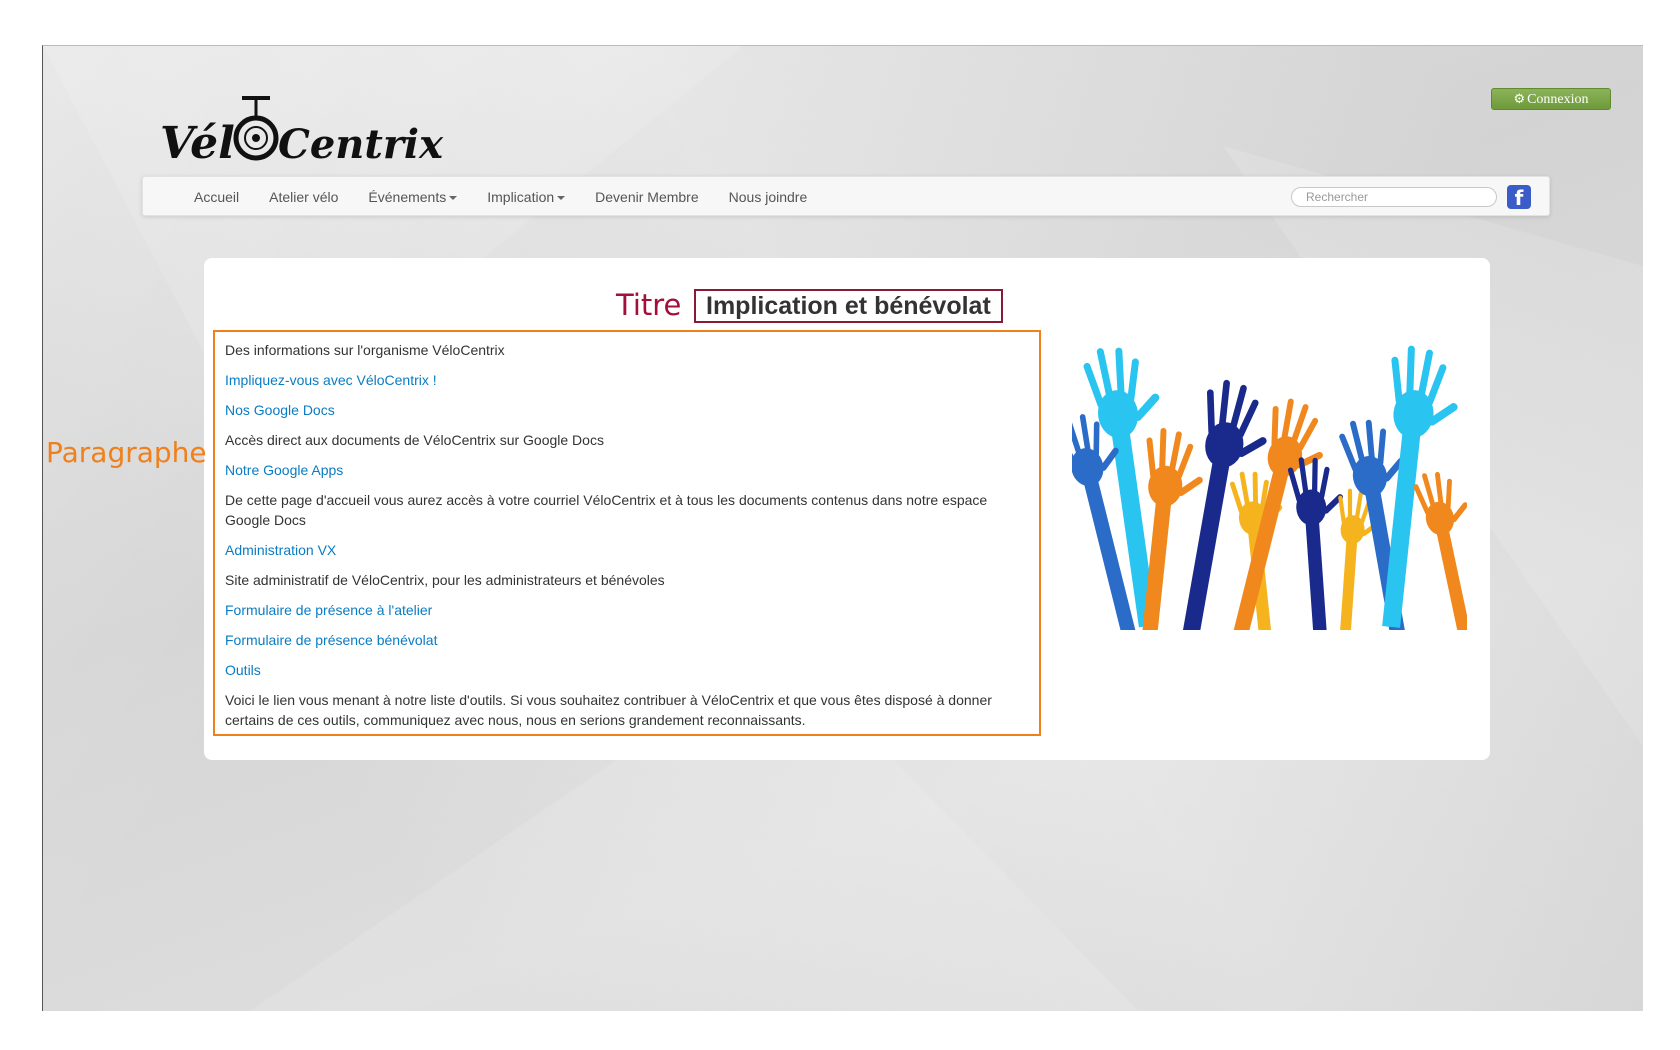  Describe the element at coordinates (1558, 99) in the screenshot. I see `connexion-label: Connexion` at that location.